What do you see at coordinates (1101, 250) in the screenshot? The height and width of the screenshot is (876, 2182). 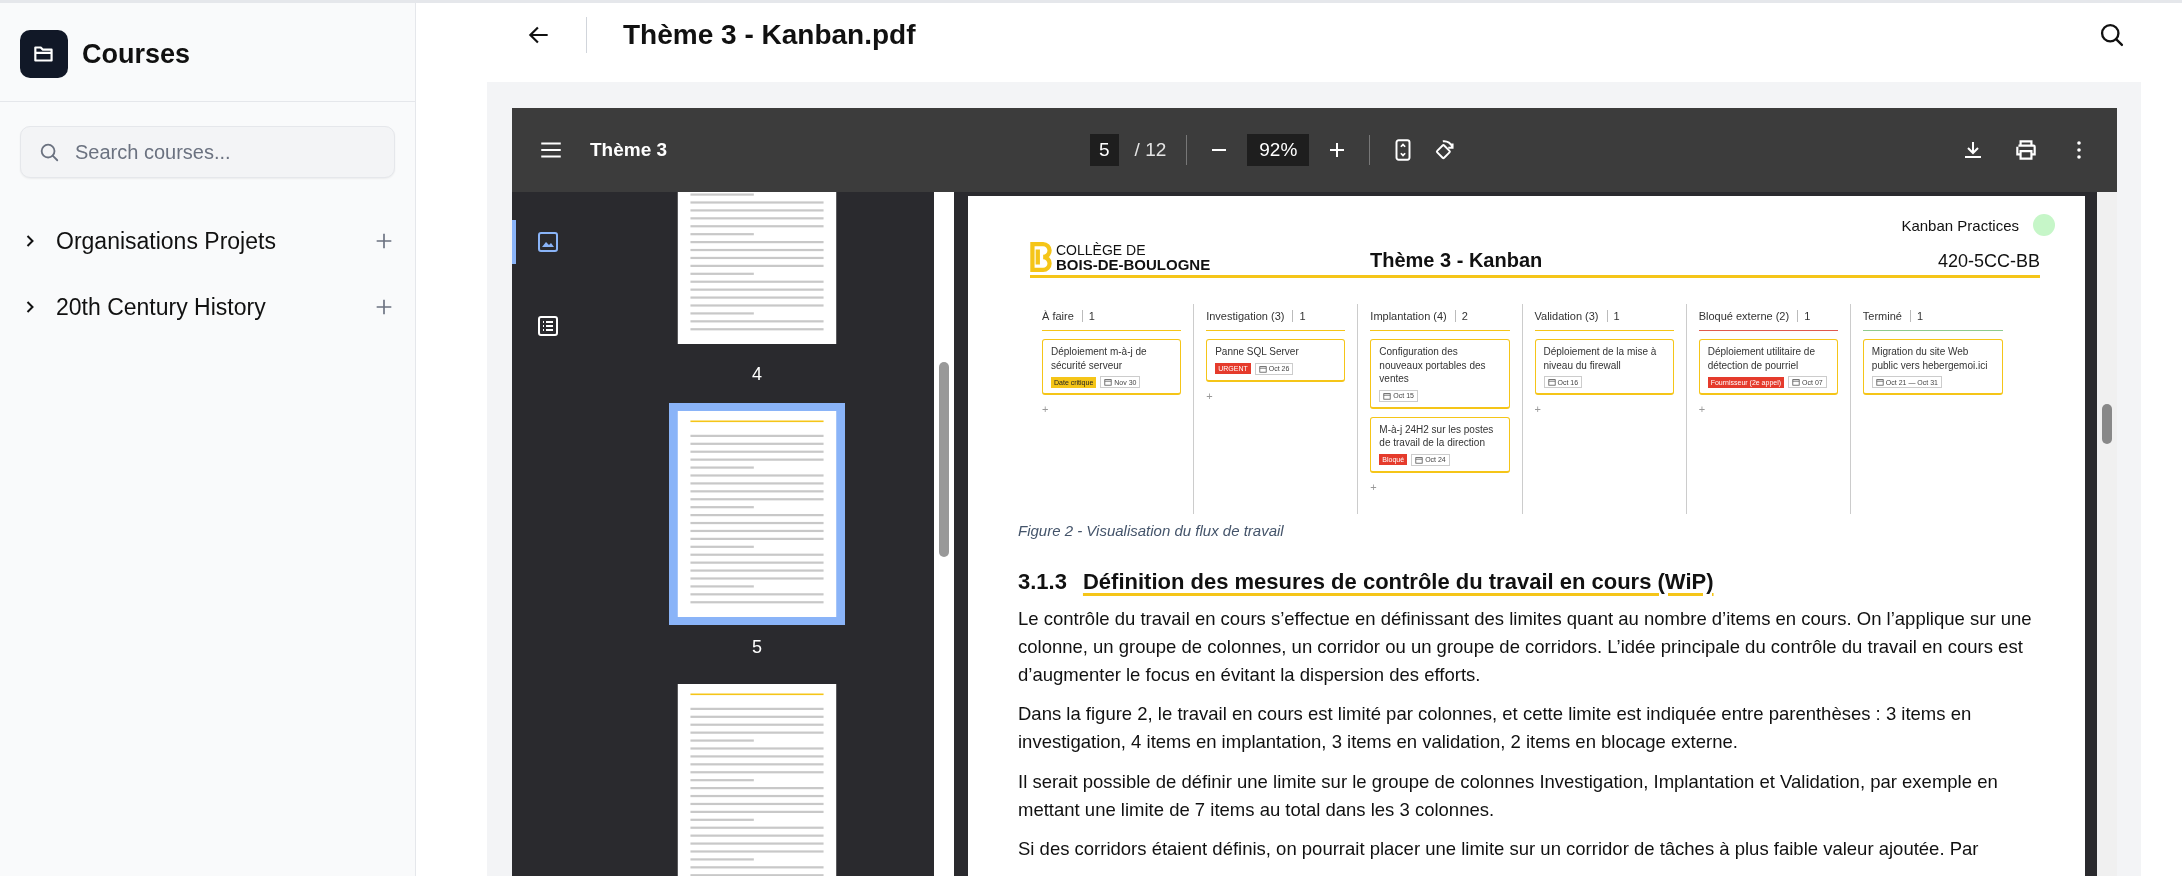 I see `logo-text: COLLÈGE DE` at bounding box center [1101, 250].